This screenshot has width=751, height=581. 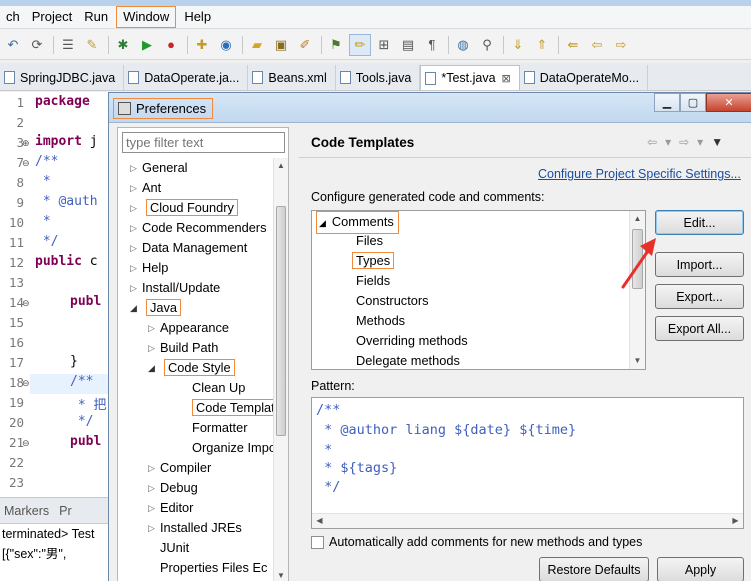 What do you see at coordinates (147, 45) in the screenshot?
I see `run-icon: ▶` at bounding box center [147, 45].